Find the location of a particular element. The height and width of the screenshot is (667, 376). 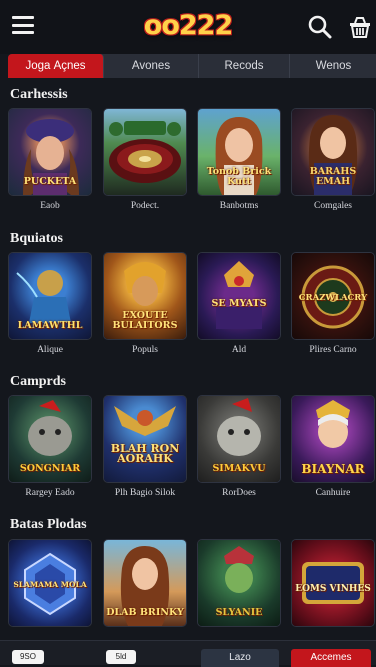

game-card: EXOUTE BULAITORS Populs is located at coordinates (145, 304).